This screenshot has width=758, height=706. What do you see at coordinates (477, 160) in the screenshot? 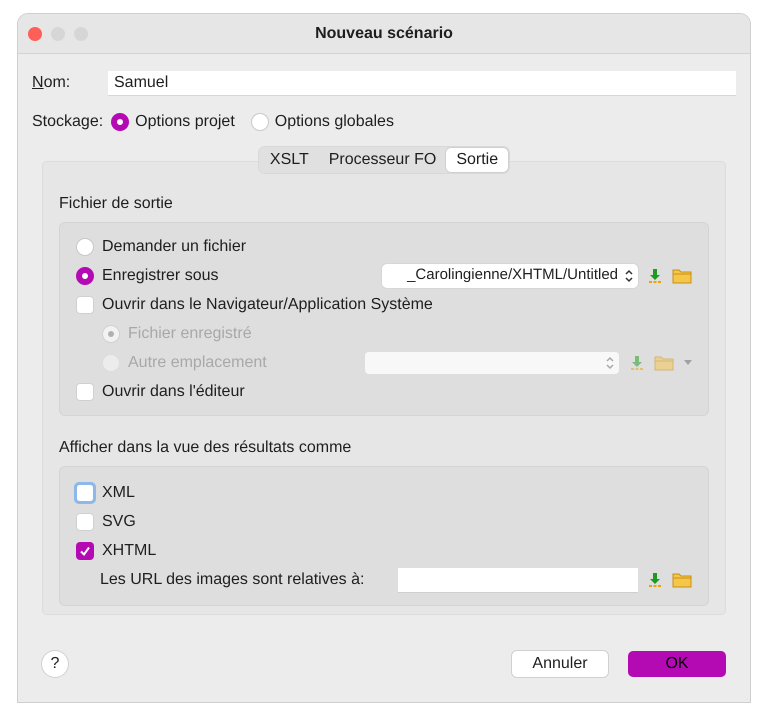
I see `tab: Sortie` at bounding box center [477, 160].